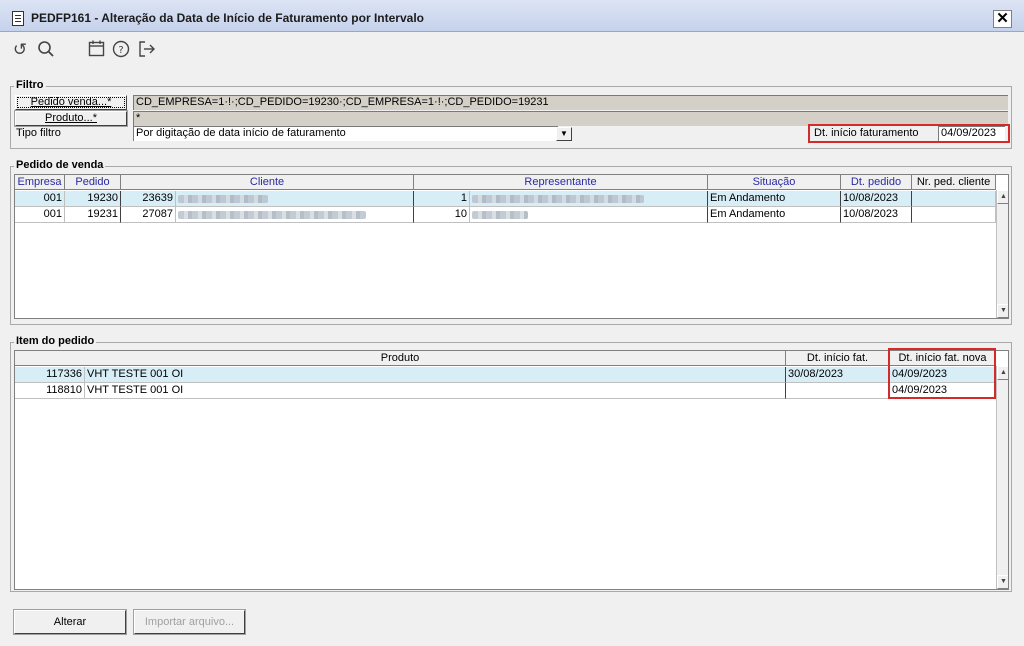 The height and width of the screenshot is (646, 1024). Describe the element at coordinates (38, 133) in the screenshot. I see `tipo-filtro-label: Tipo filtro` at that location.